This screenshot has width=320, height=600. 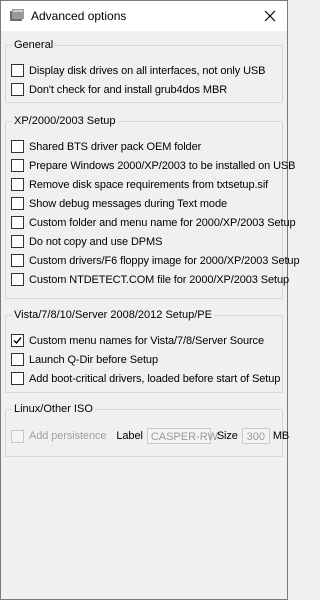 I want to click on persistence-label-caption: Label, so click(x=129, y=436).